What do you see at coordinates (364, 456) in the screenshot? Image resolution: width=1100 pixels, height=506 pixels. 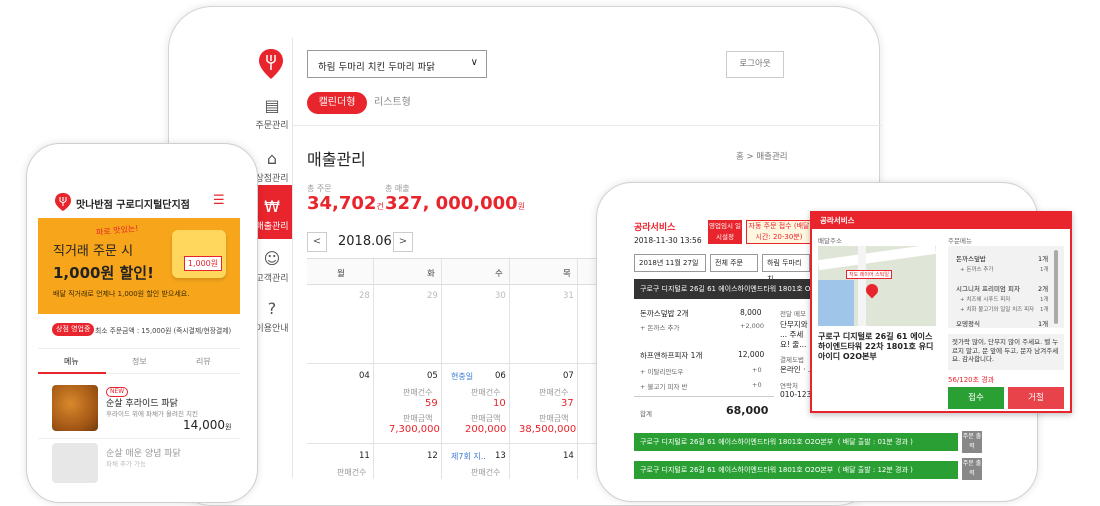 I see `day-cell: 11` at bounding box center [364, 456].